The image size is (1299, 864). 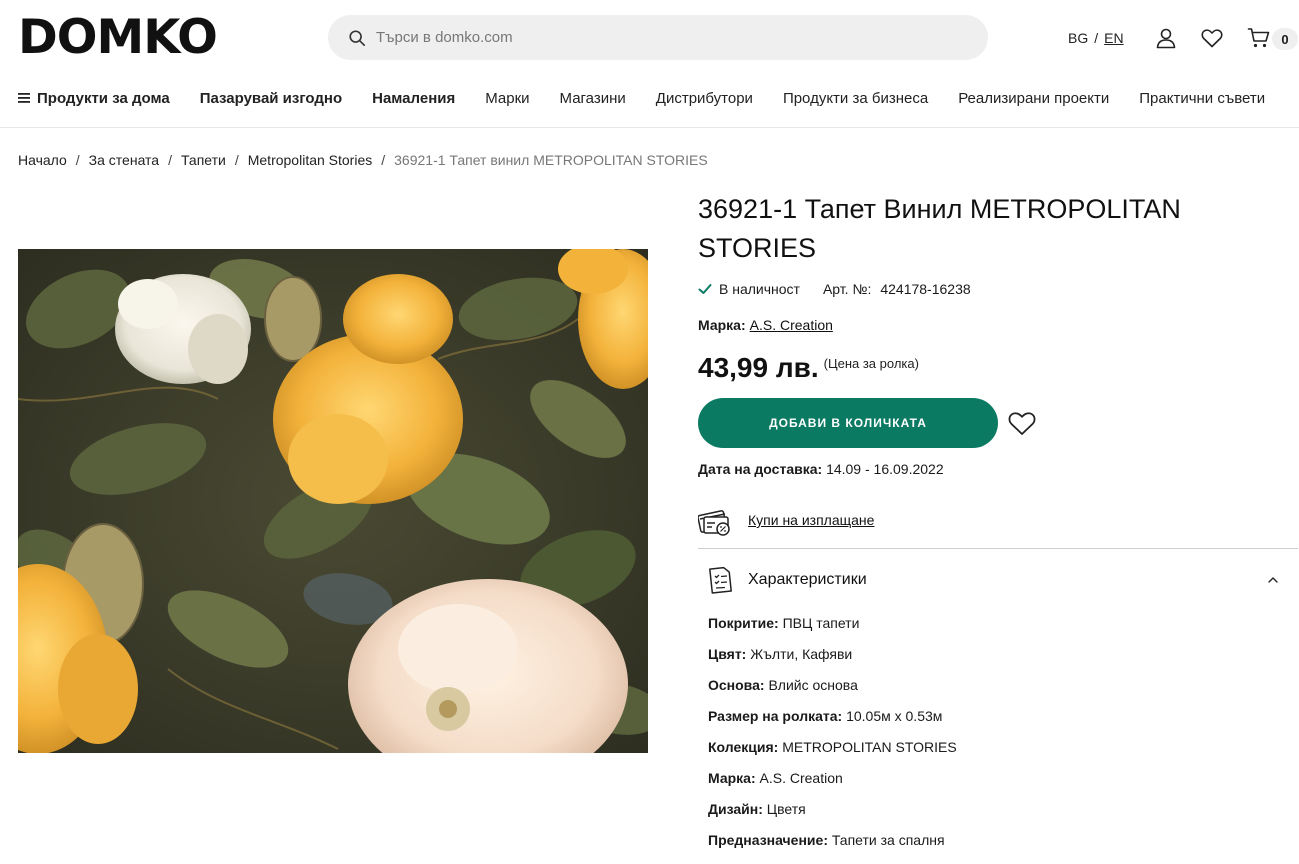 I want to click on nav-distributors: Дистрибутори, so click(x=704, y=98).